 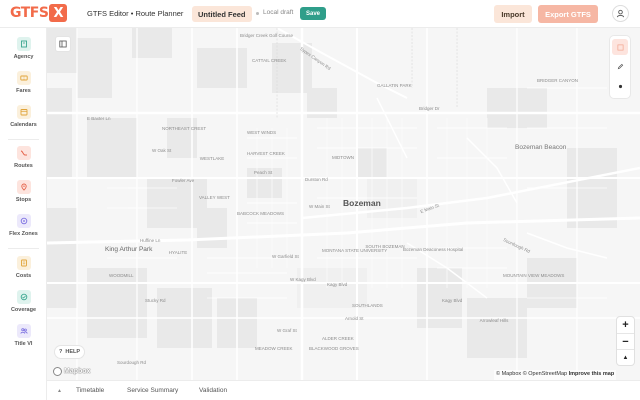 What do you see at coordinates (319, 206) in the screenshot?
I see `map-label: W Main St` at bounding box center [319, 206].